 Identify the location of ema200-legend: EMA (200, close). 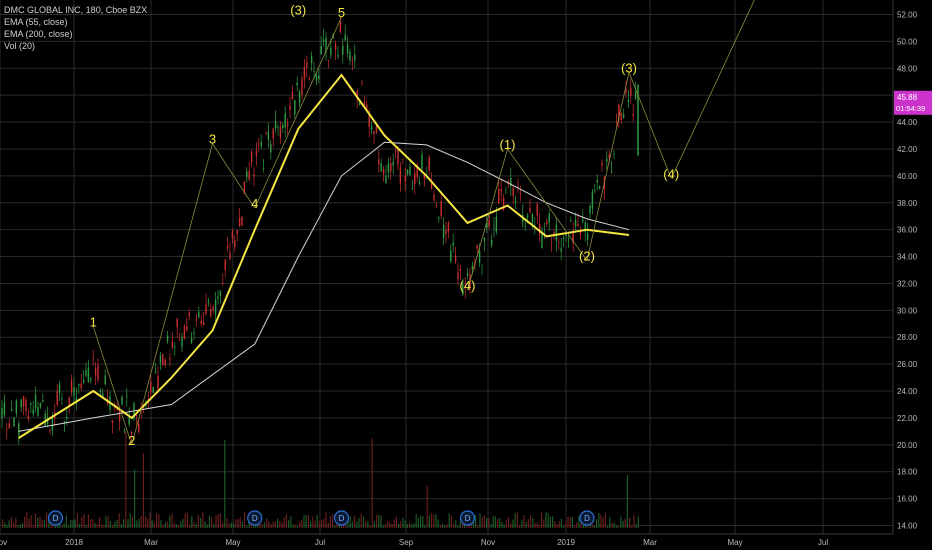
(75, 34).